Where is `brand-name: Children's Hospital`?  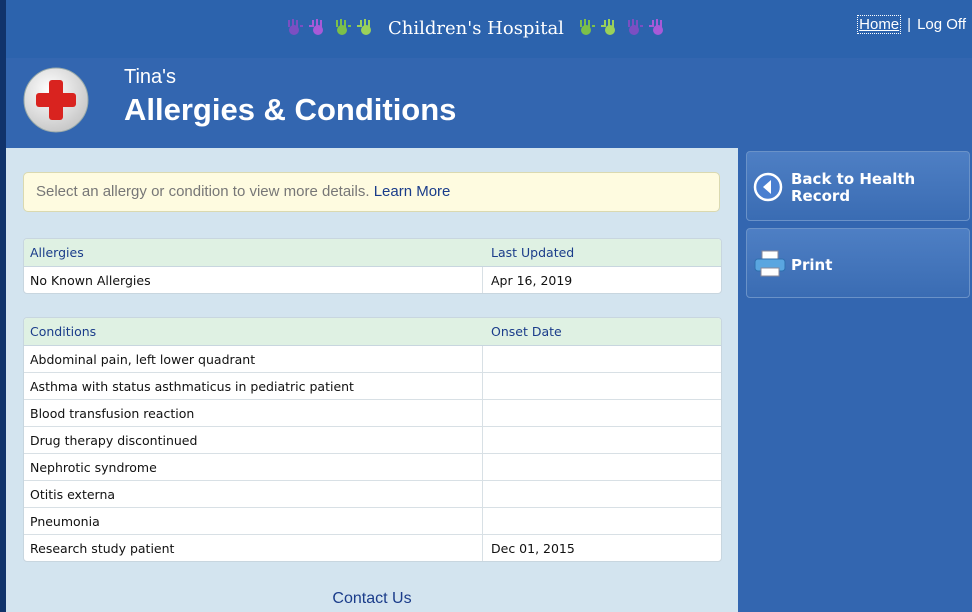 brand-name: Children's Hospital is located at coordinates (476, 28).